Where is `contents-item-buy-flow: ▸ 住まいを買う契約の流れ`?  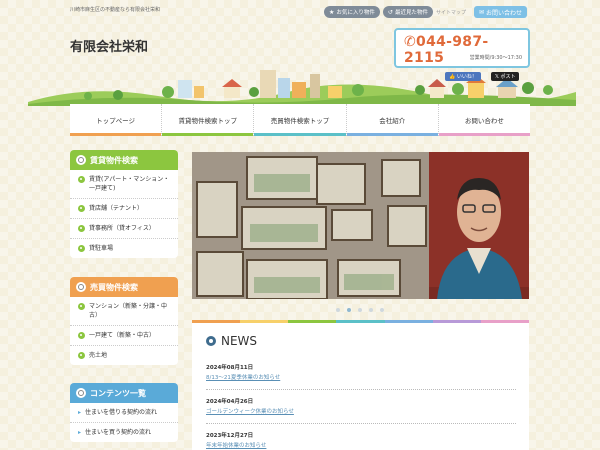 contents-item-buy-flow: ▸ 住まいを買う契約の流れ is located at coordinates (124, 432).